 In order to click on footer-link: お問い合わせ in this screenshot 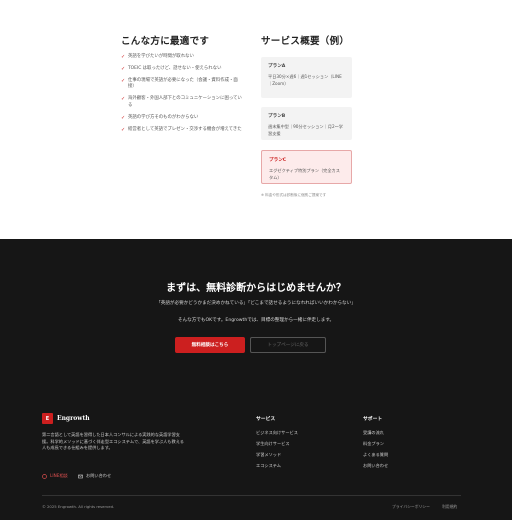, I will do `click(375, 466)`.